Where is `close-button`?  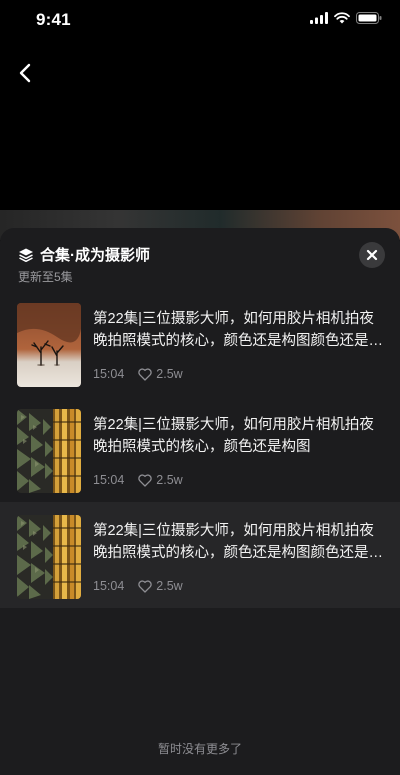 close-button is located at coordinates (372, 255).